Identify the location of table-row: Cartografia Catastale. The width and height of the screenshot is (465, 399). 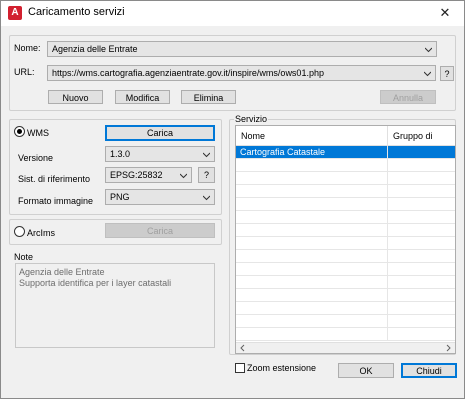
(345, 152).